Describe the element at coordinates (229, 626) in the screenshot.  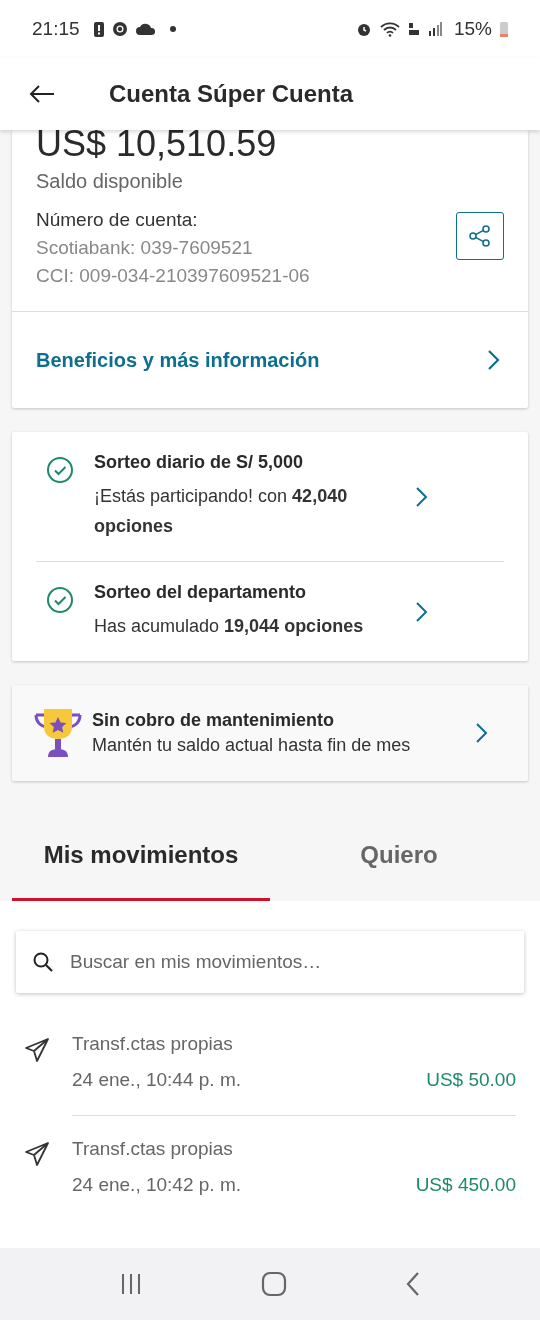
I see `raffle-description: Has acumulado 19,044 opciones` at that location.